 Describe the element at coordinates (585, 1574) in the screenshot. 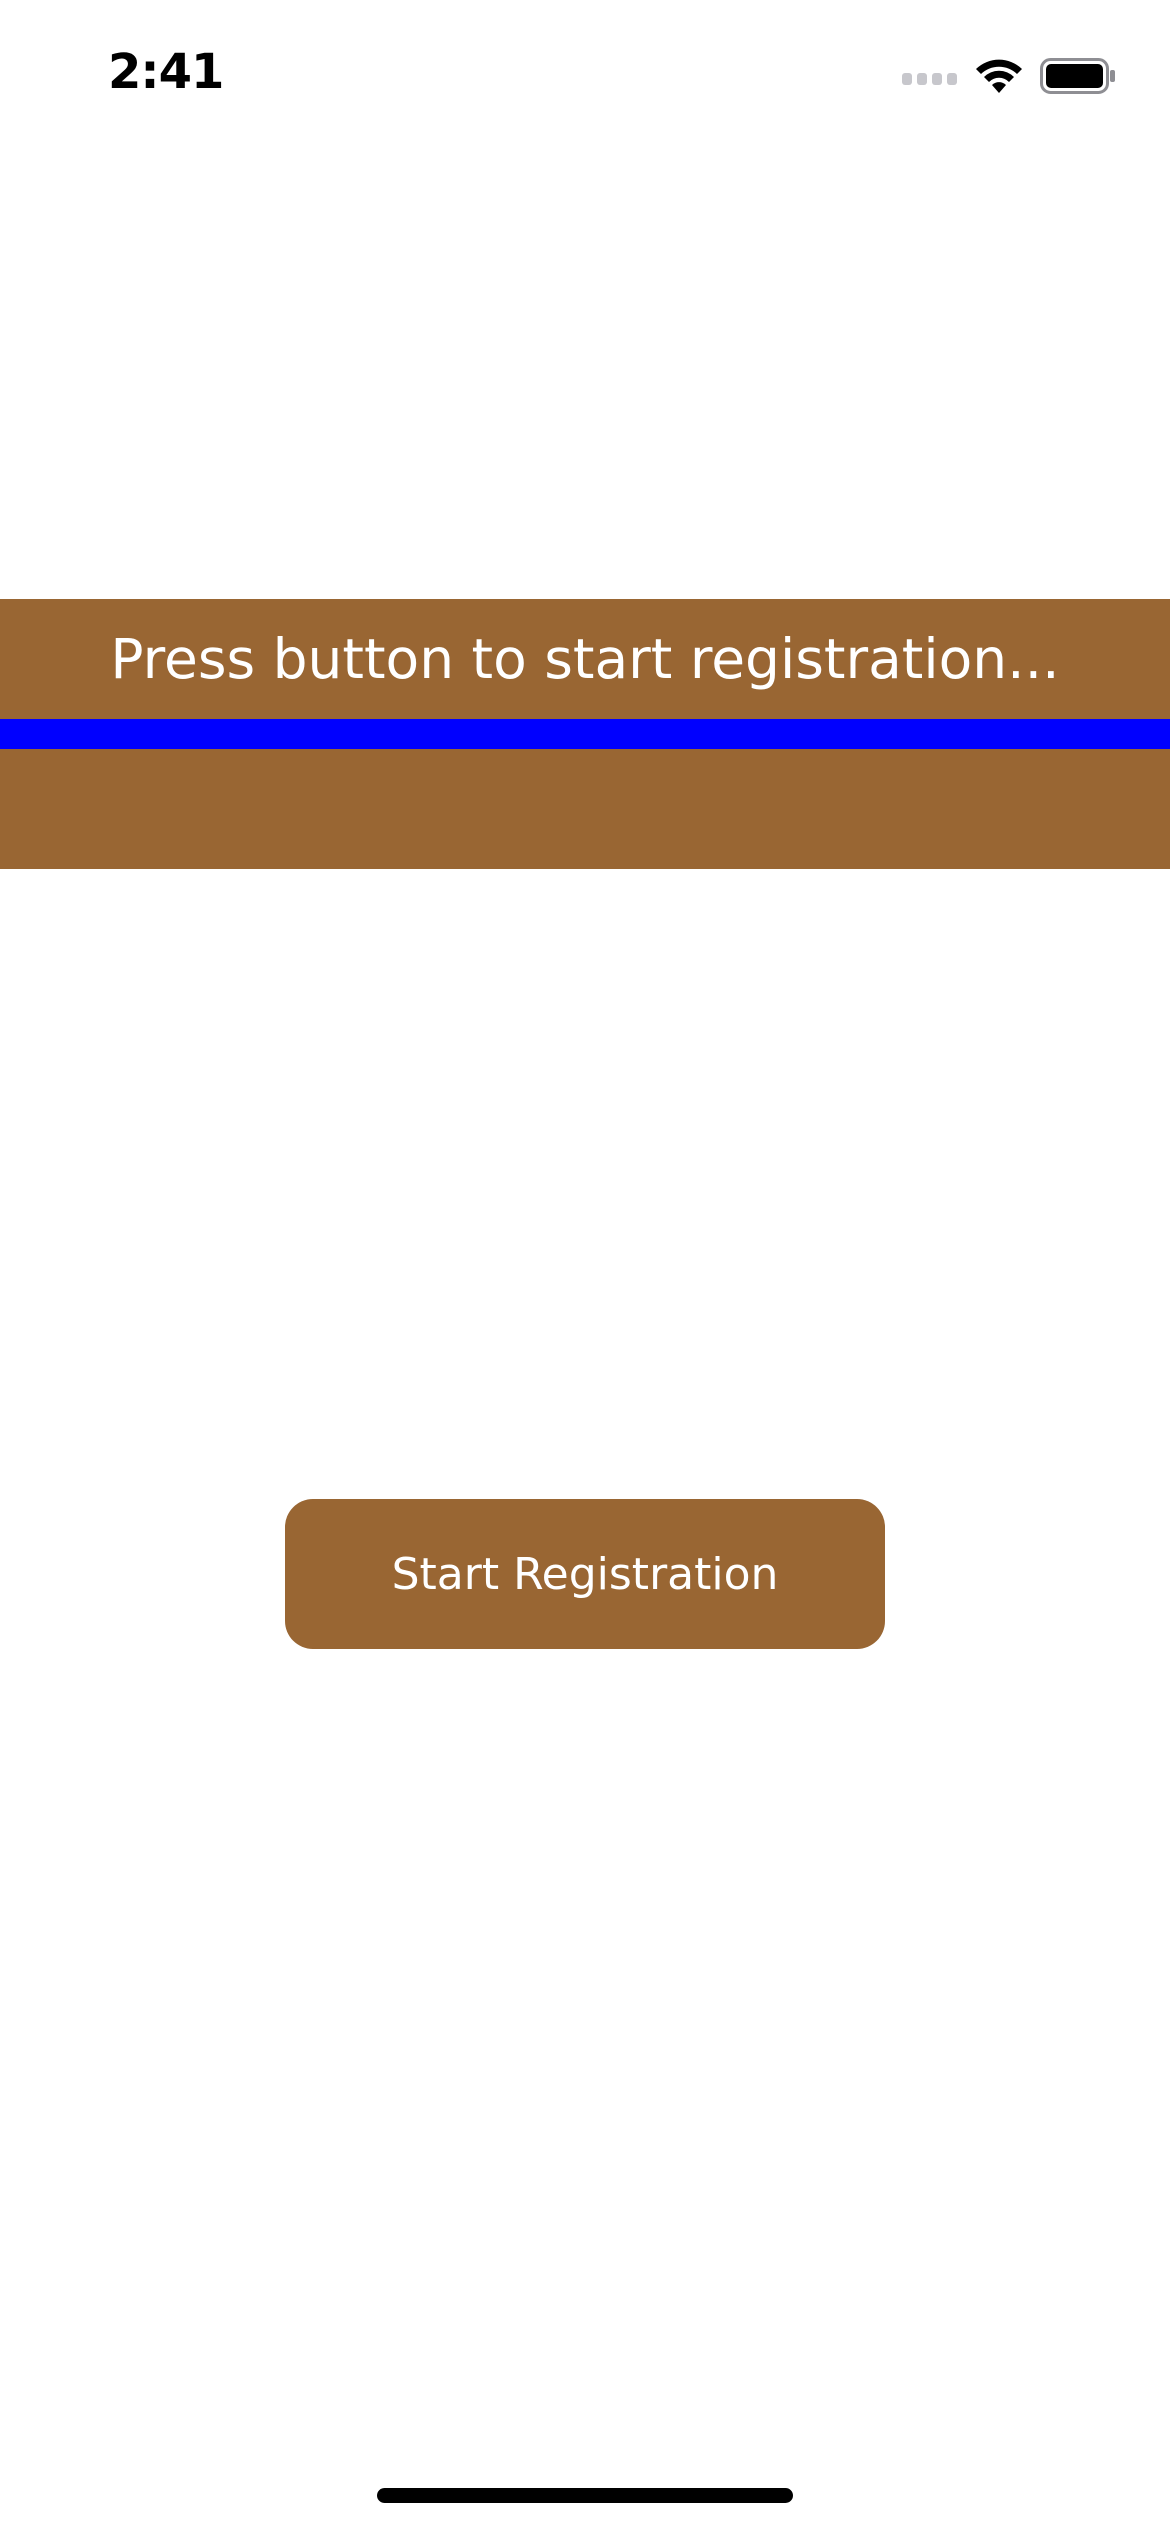

I see `start-registration-button: Start Registration` at that location.